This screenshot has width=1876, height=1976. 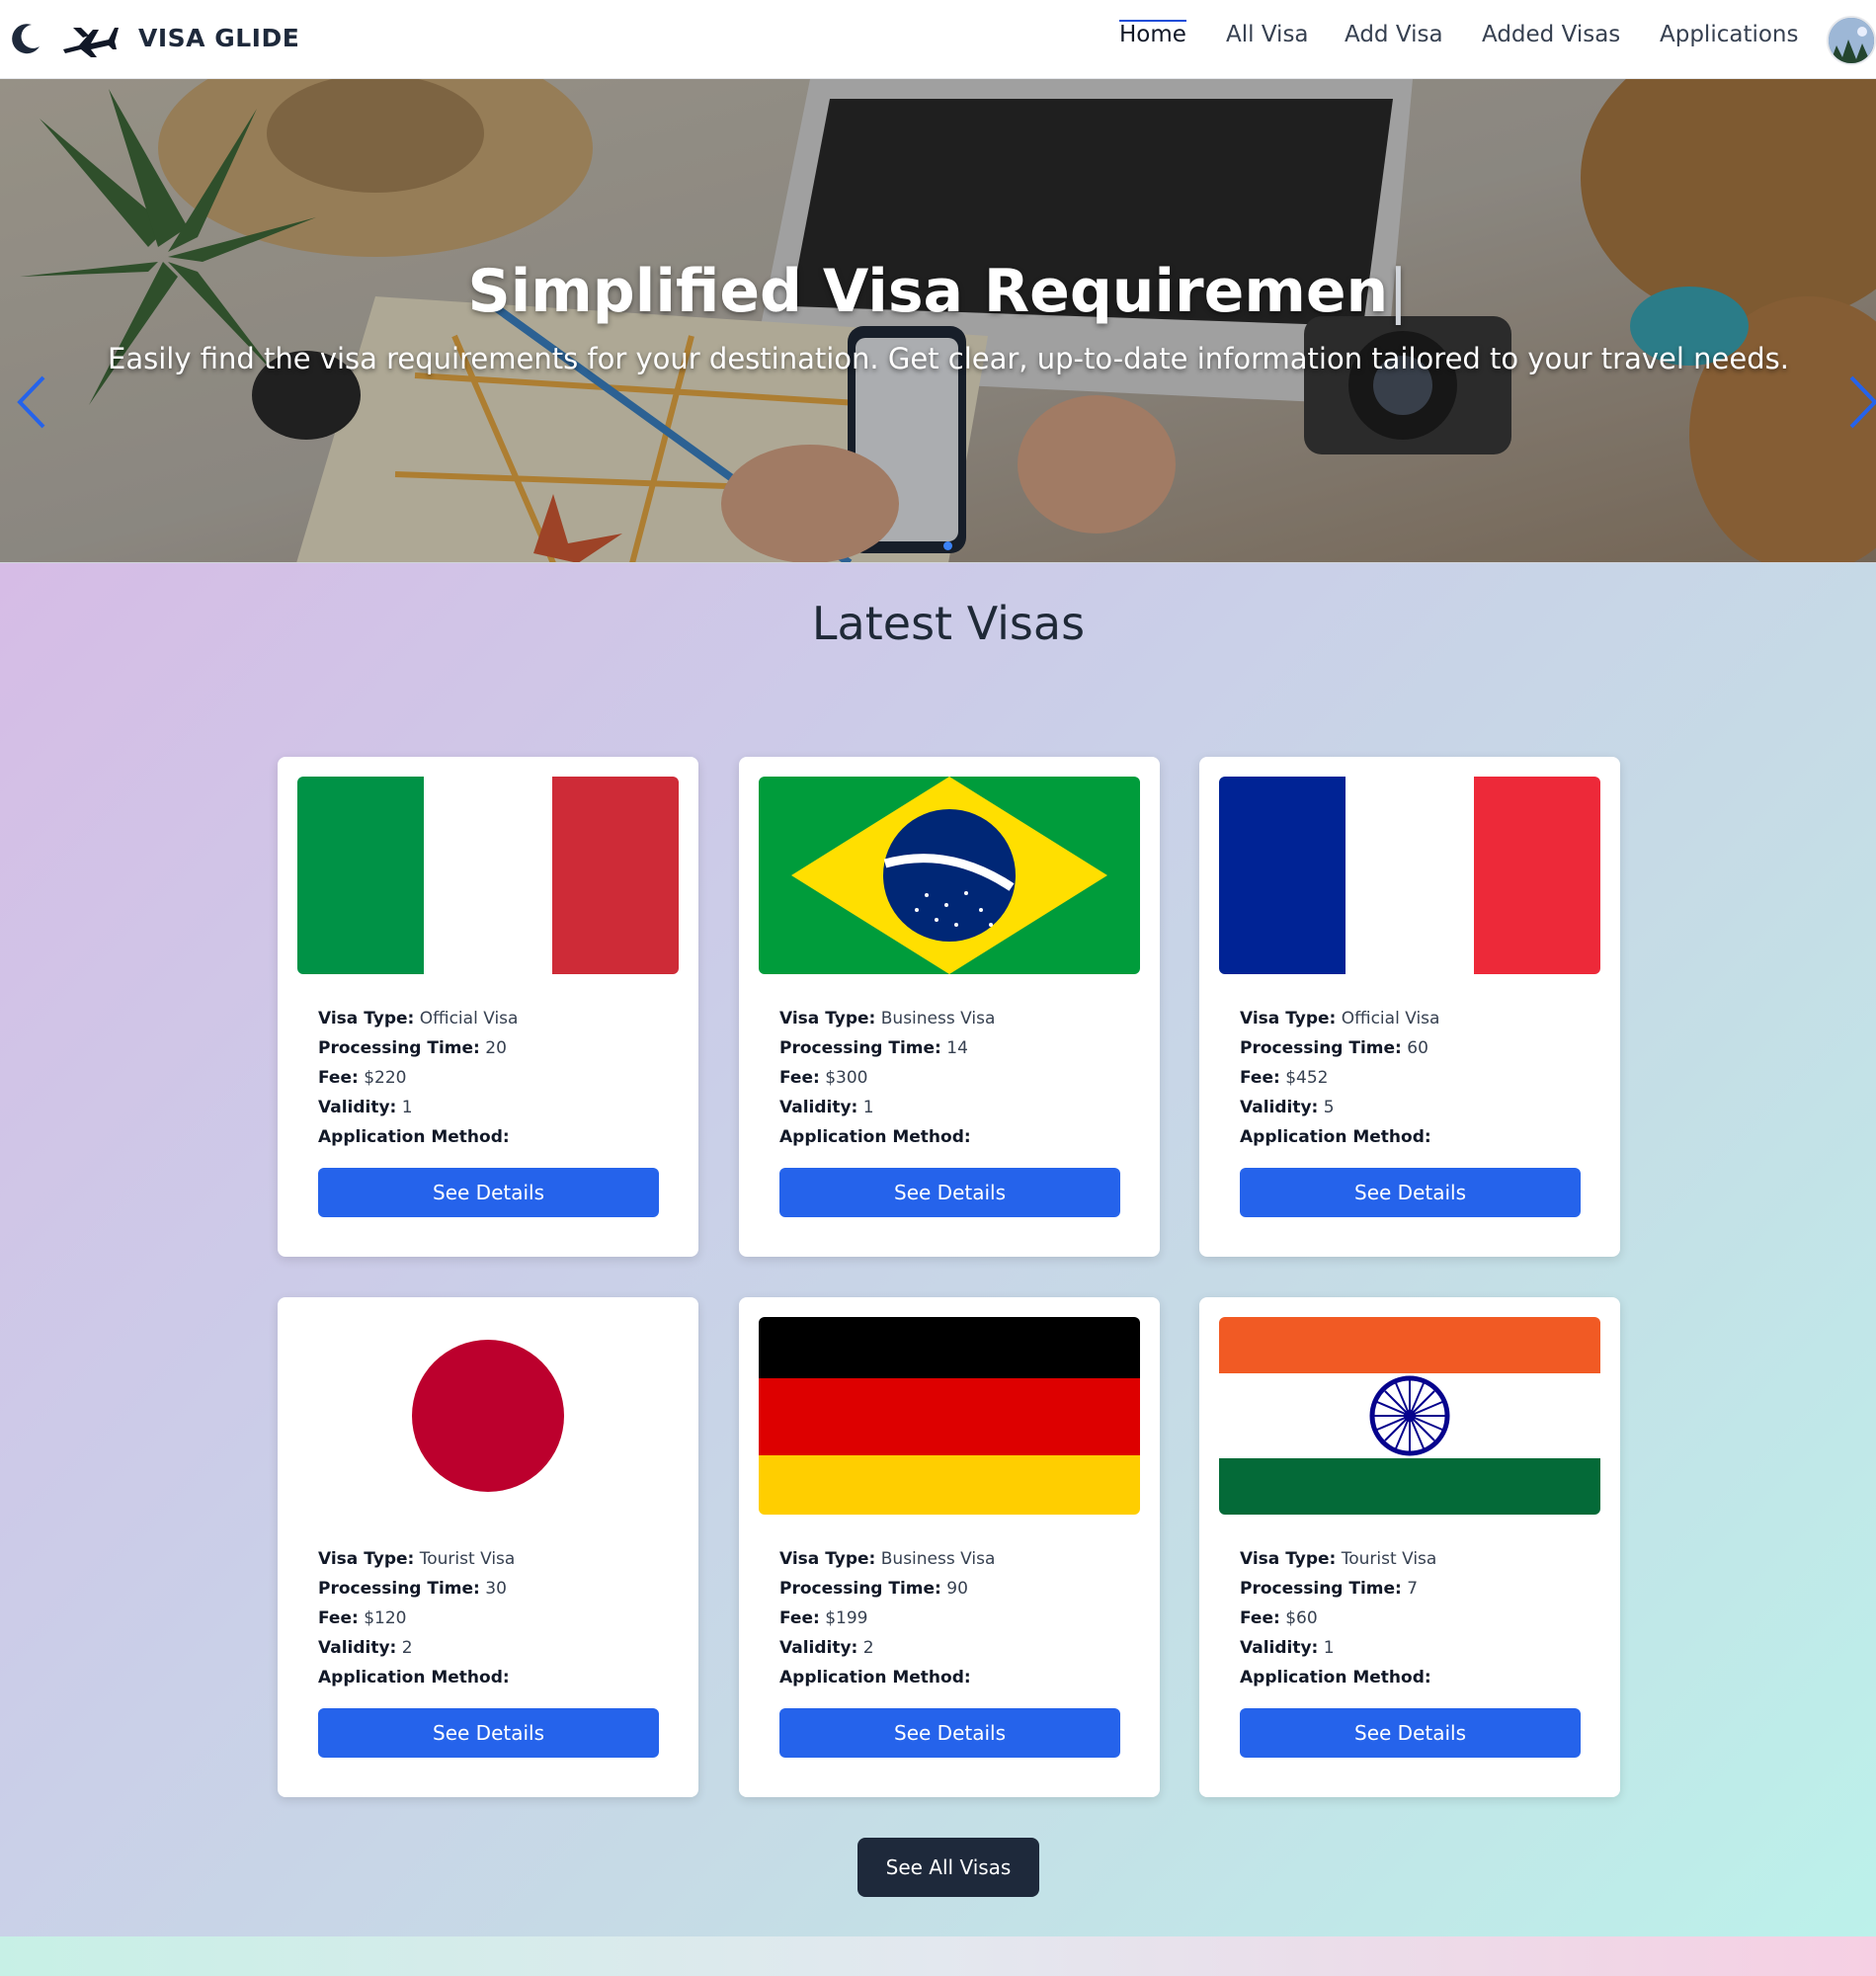 I want to click on carousel-dot, so click(x=948, y=545).